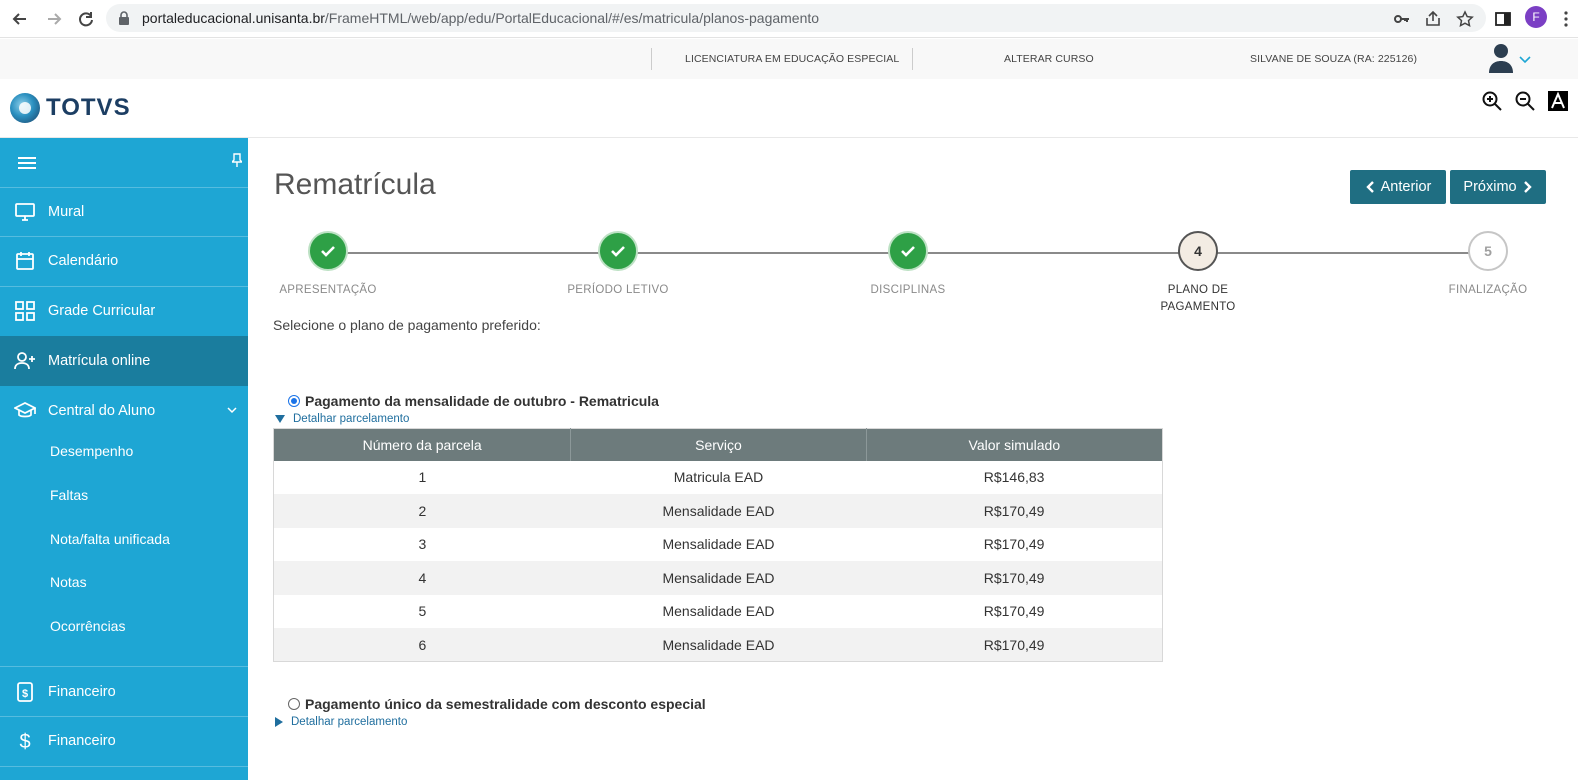 The height and width of the screenshot is (780, 1578). What do you see at coordinates (422, 444) in the screenshot?
I see `col-header-parcela: Número da parcela` at bounding box center [422, 444].